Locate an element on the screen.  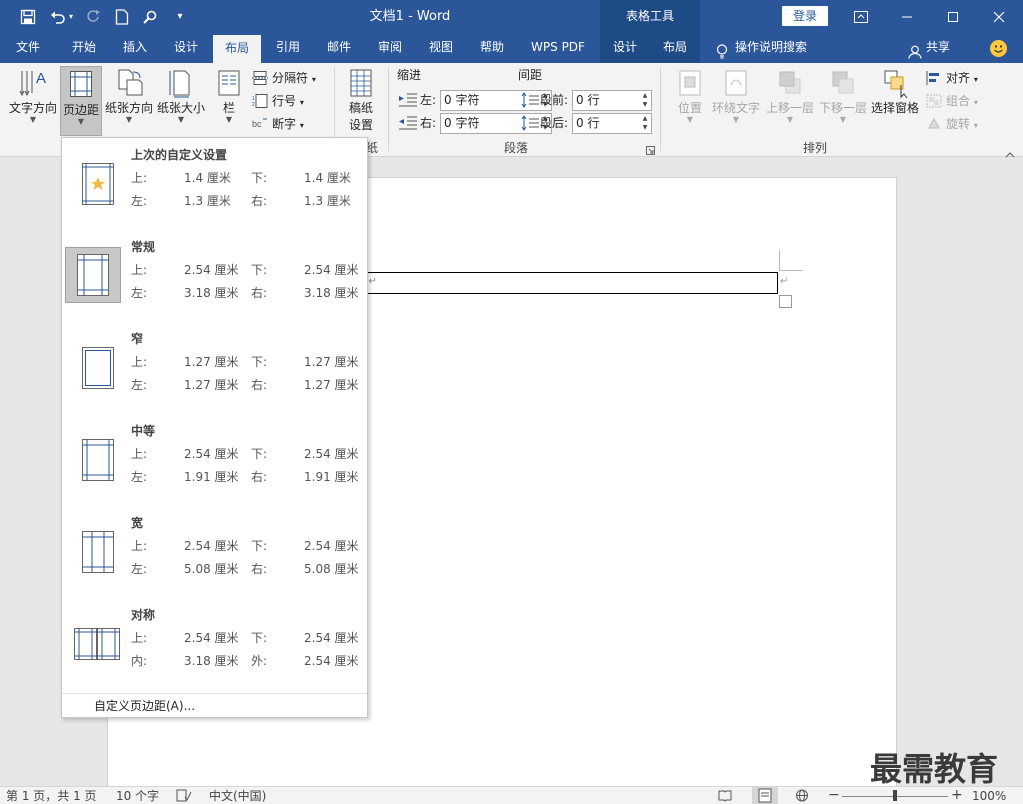
selection-pane-button: 选择窗格 is located at coordinates (895, 100).